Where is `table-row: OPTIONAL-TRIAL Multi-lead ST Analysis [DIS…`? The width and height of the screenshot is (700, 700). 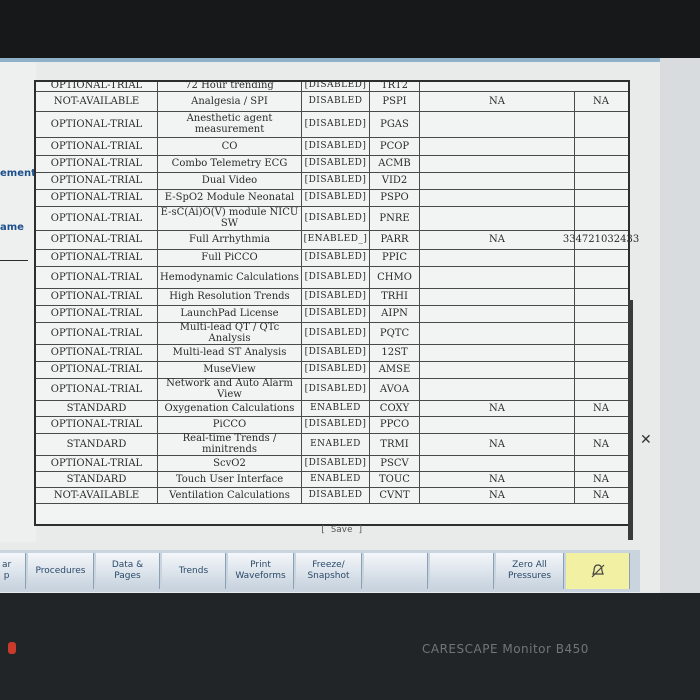 table-row: OPTIONAL-TRIAL Multi-lead ST Analysis [DIS… is located at coordinates (332, 353).